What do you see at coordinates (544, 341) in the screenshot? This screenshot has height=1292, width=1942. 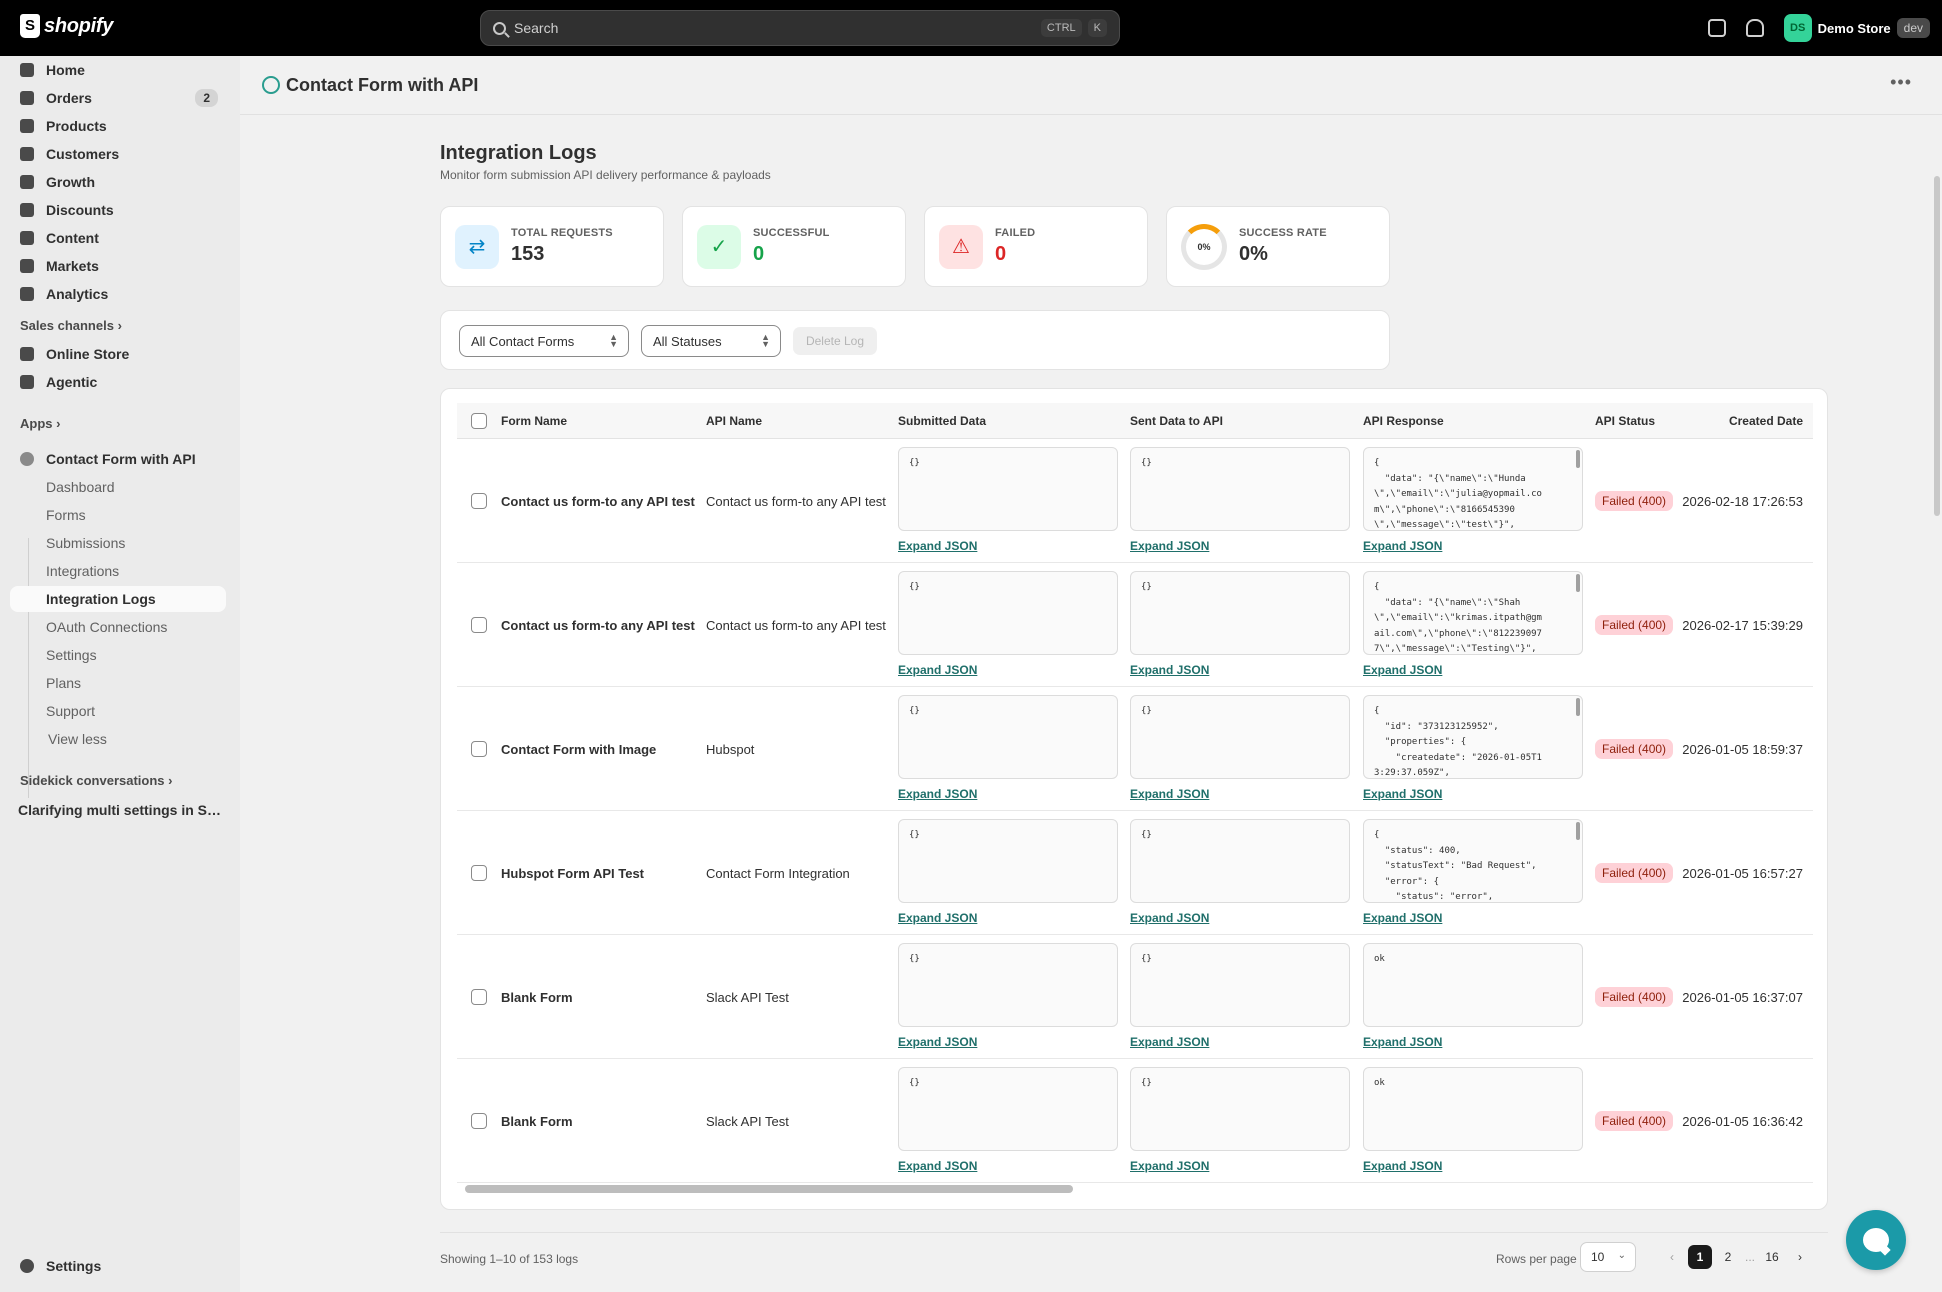 I see `form-filter-select: All Contact Forms ▲ ▼` at bounding box center [544, 341].